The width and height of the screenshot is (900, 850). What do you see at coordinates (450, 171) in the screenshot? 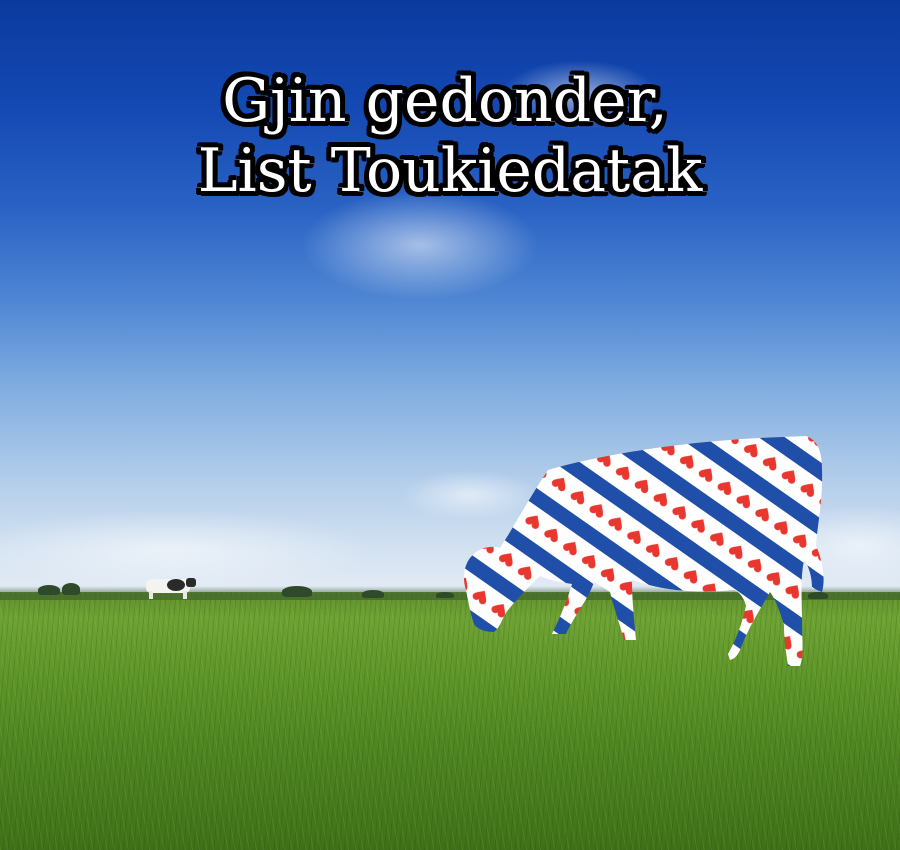
I see `headline-line-2: List Toukiedatak` at bounding box center [450, 171].